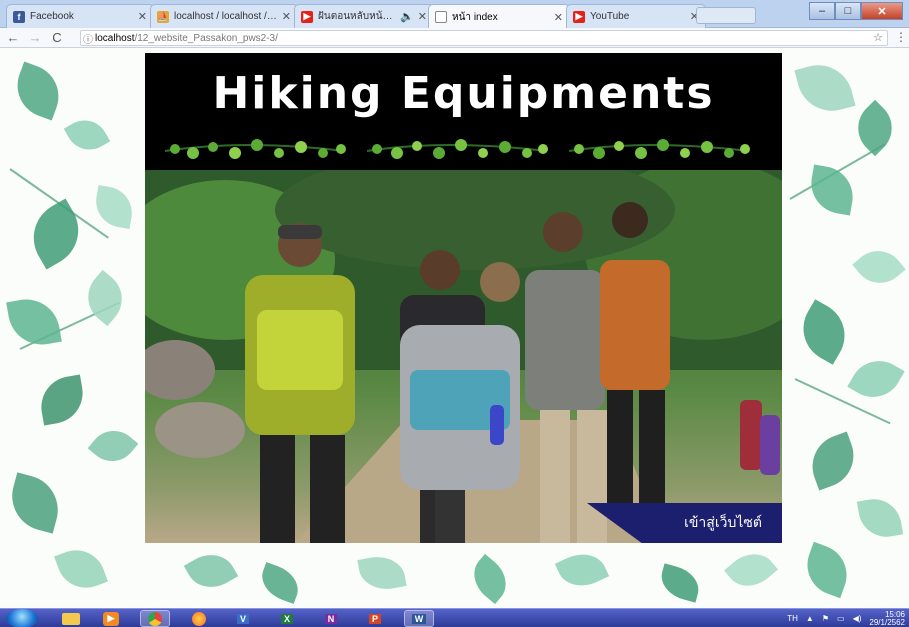  Describe the element at coordinates (463, 93) in the screenshot. I see `page-title: Hiking Equipments` at that location.